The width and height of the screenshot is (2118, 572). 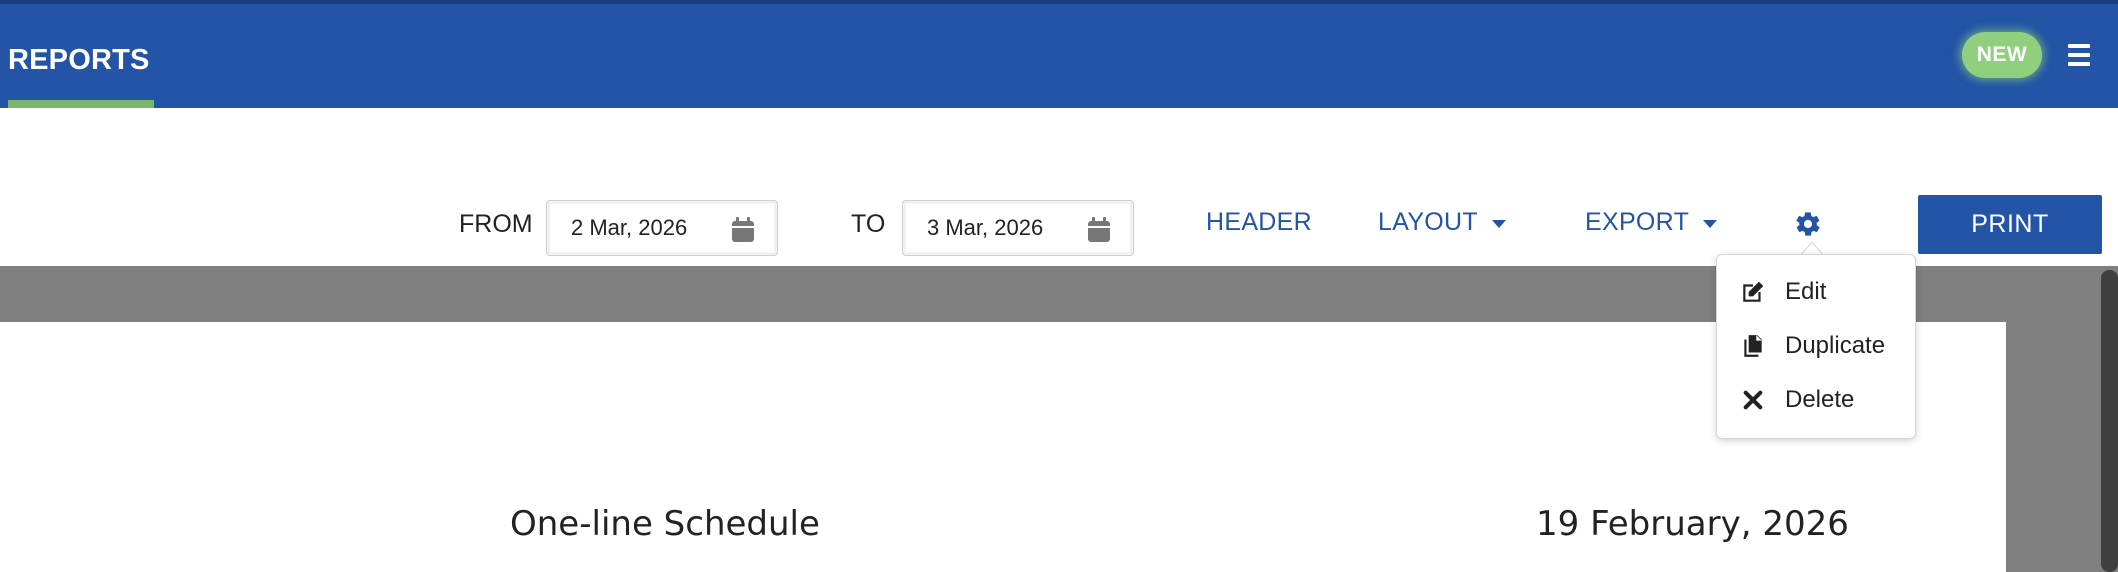 What do you see at coordinates (2010, 224) in the screenshot?
I see `print-button: PRINT` at bounding box center [2010, 224].